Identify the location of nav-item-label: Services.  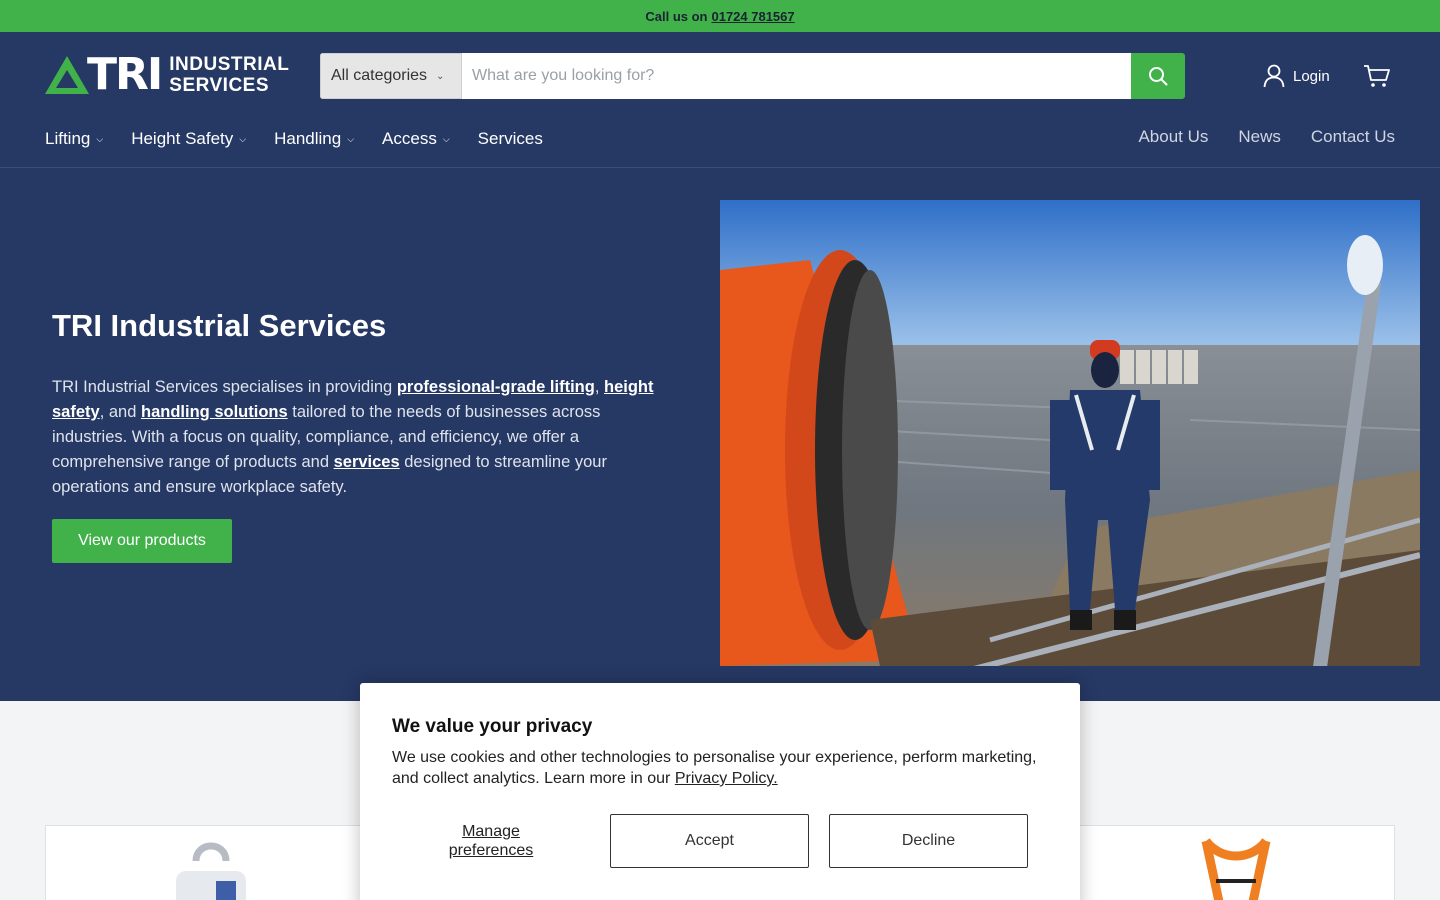
(510, 138).